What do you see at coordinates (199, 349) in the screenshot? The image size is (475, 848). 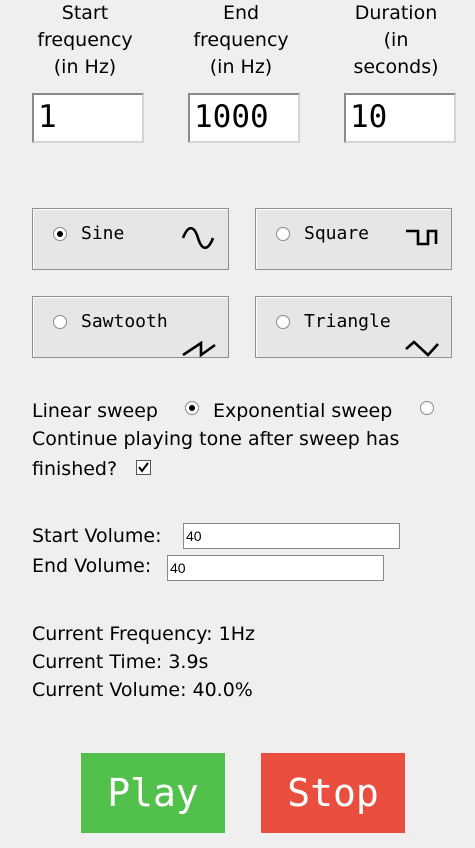 I see `sawtooth-wave-icon` at bounding box center [199, 349].